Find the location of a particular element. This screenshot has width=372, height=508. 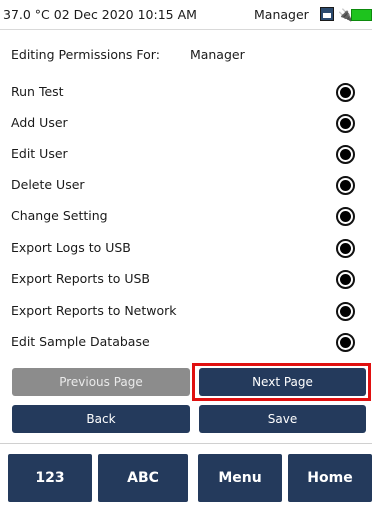

permission-row-add-user: Add User is located at coordinates (186, 123).